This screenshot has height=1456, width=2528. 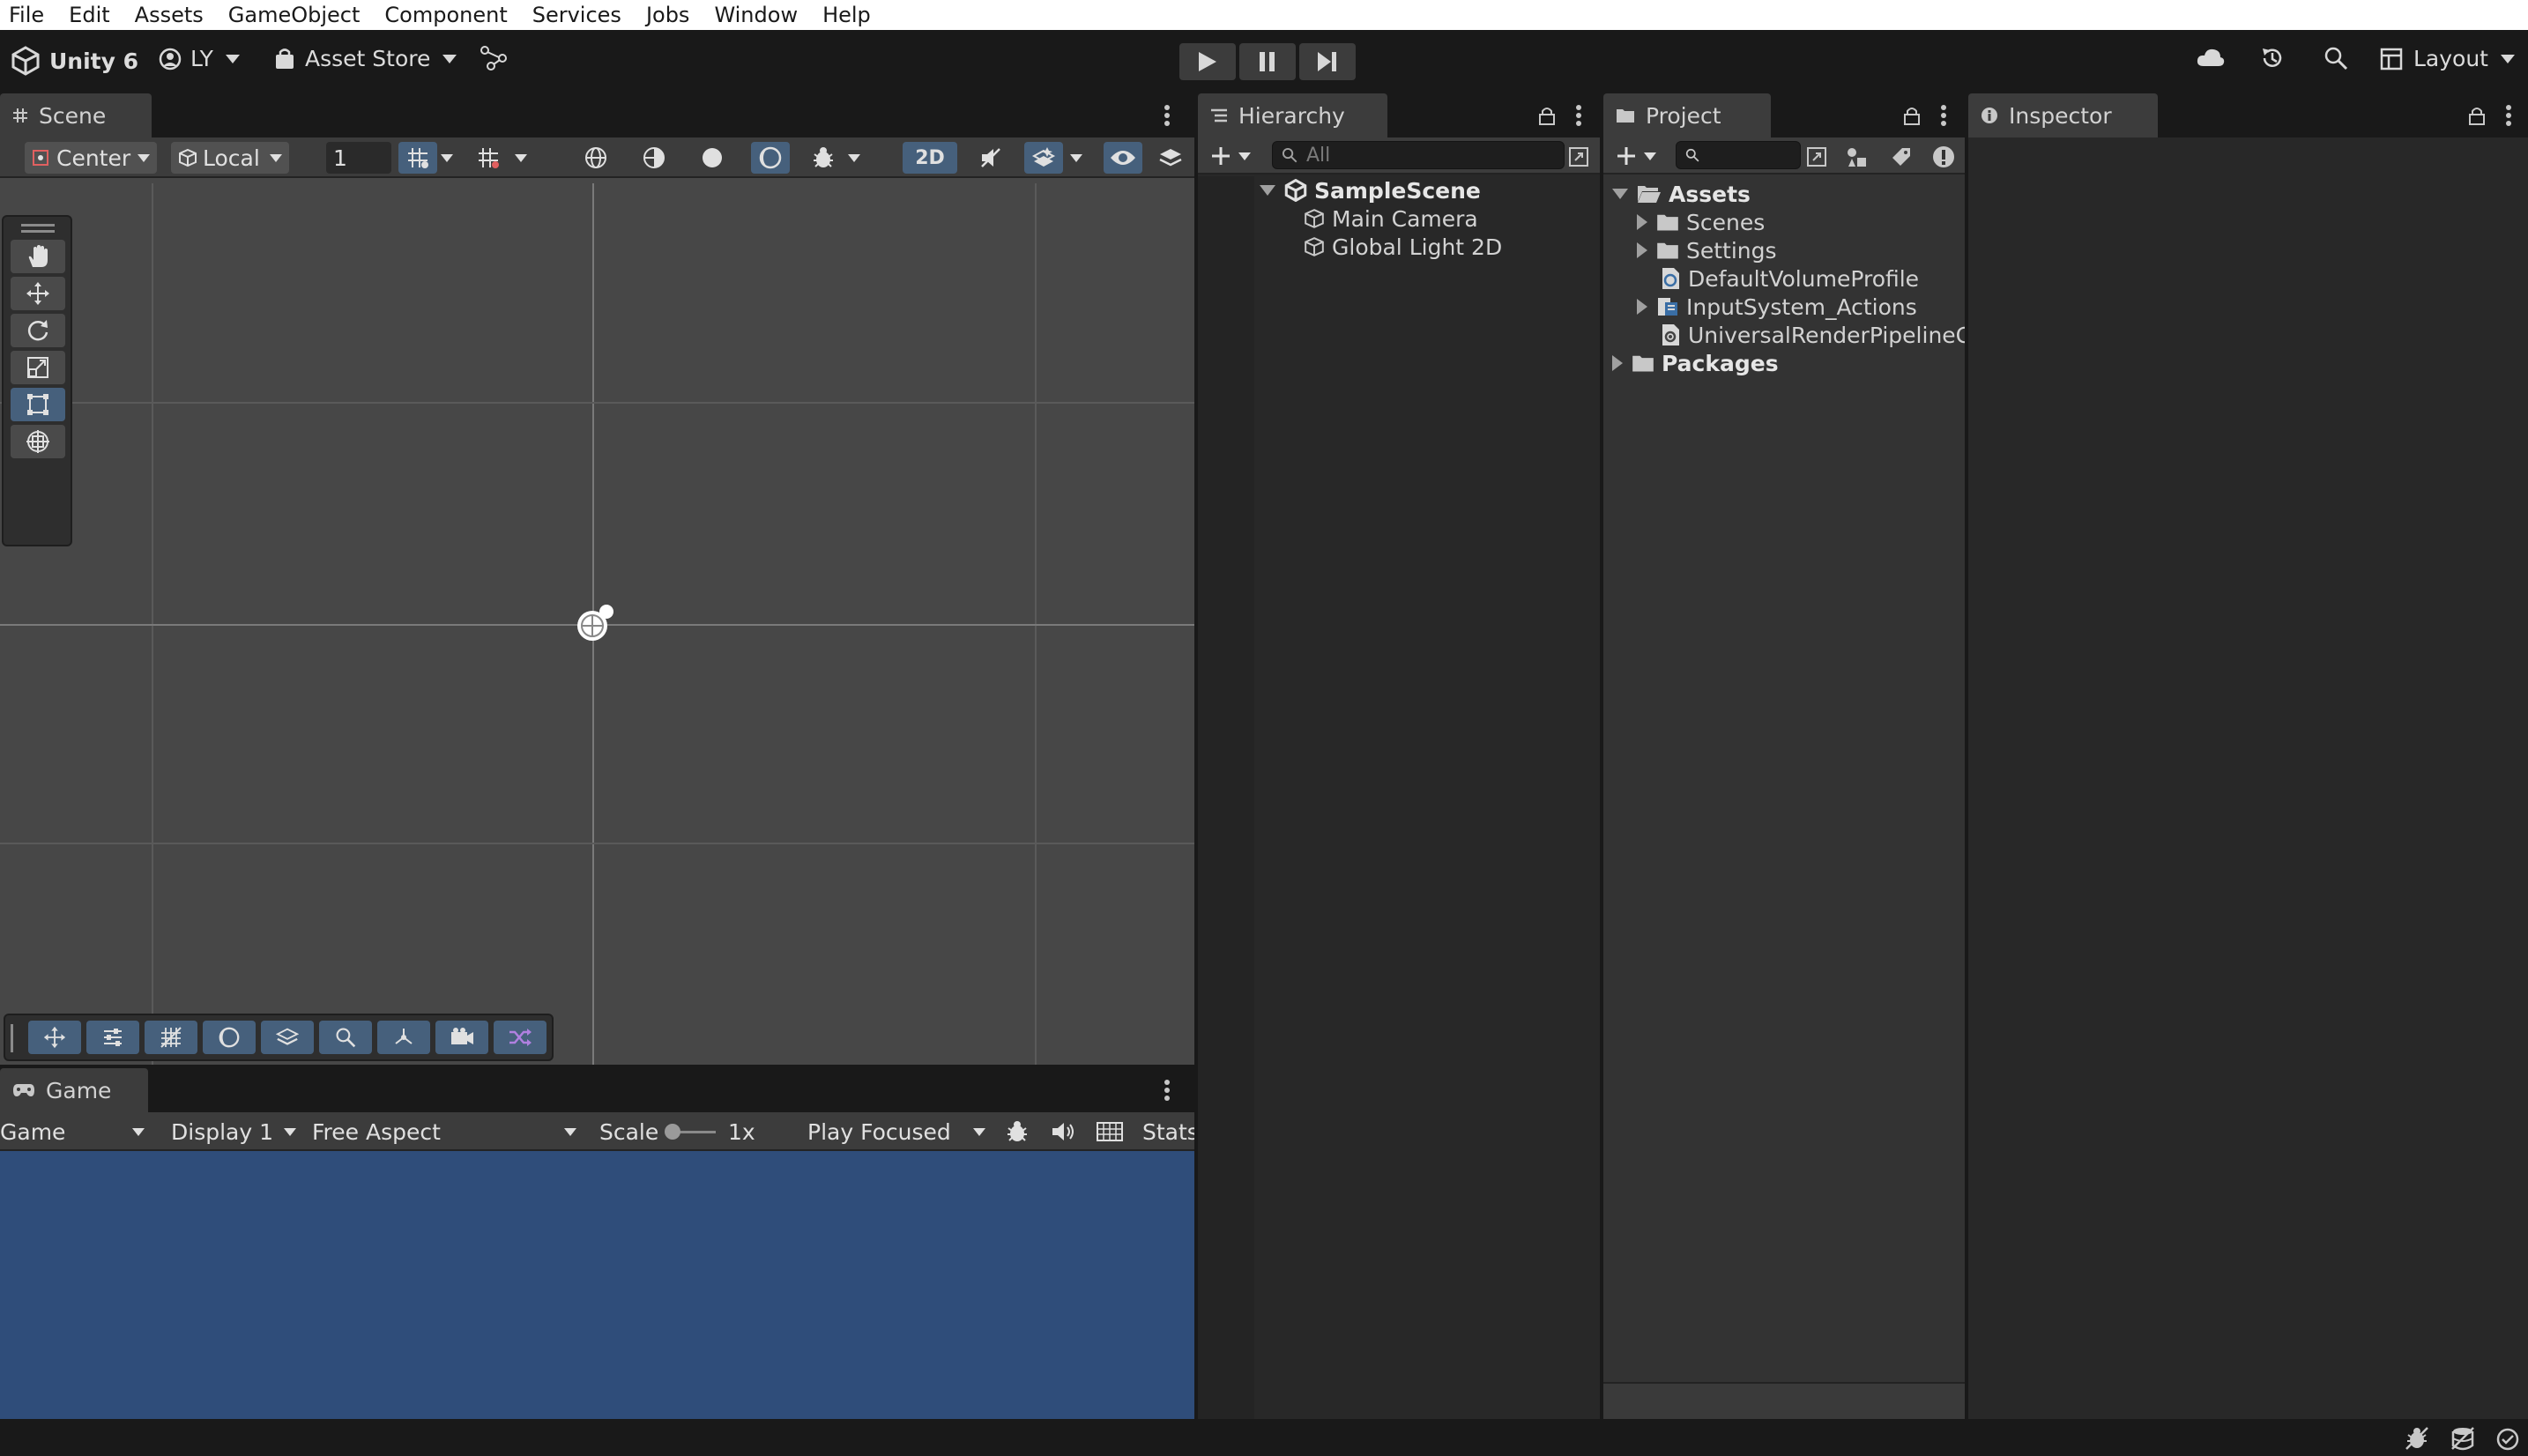 What do you see at coordinates (1207, 61) in the screenshot?
I see `play-button` at bounding box center [1207, 61].